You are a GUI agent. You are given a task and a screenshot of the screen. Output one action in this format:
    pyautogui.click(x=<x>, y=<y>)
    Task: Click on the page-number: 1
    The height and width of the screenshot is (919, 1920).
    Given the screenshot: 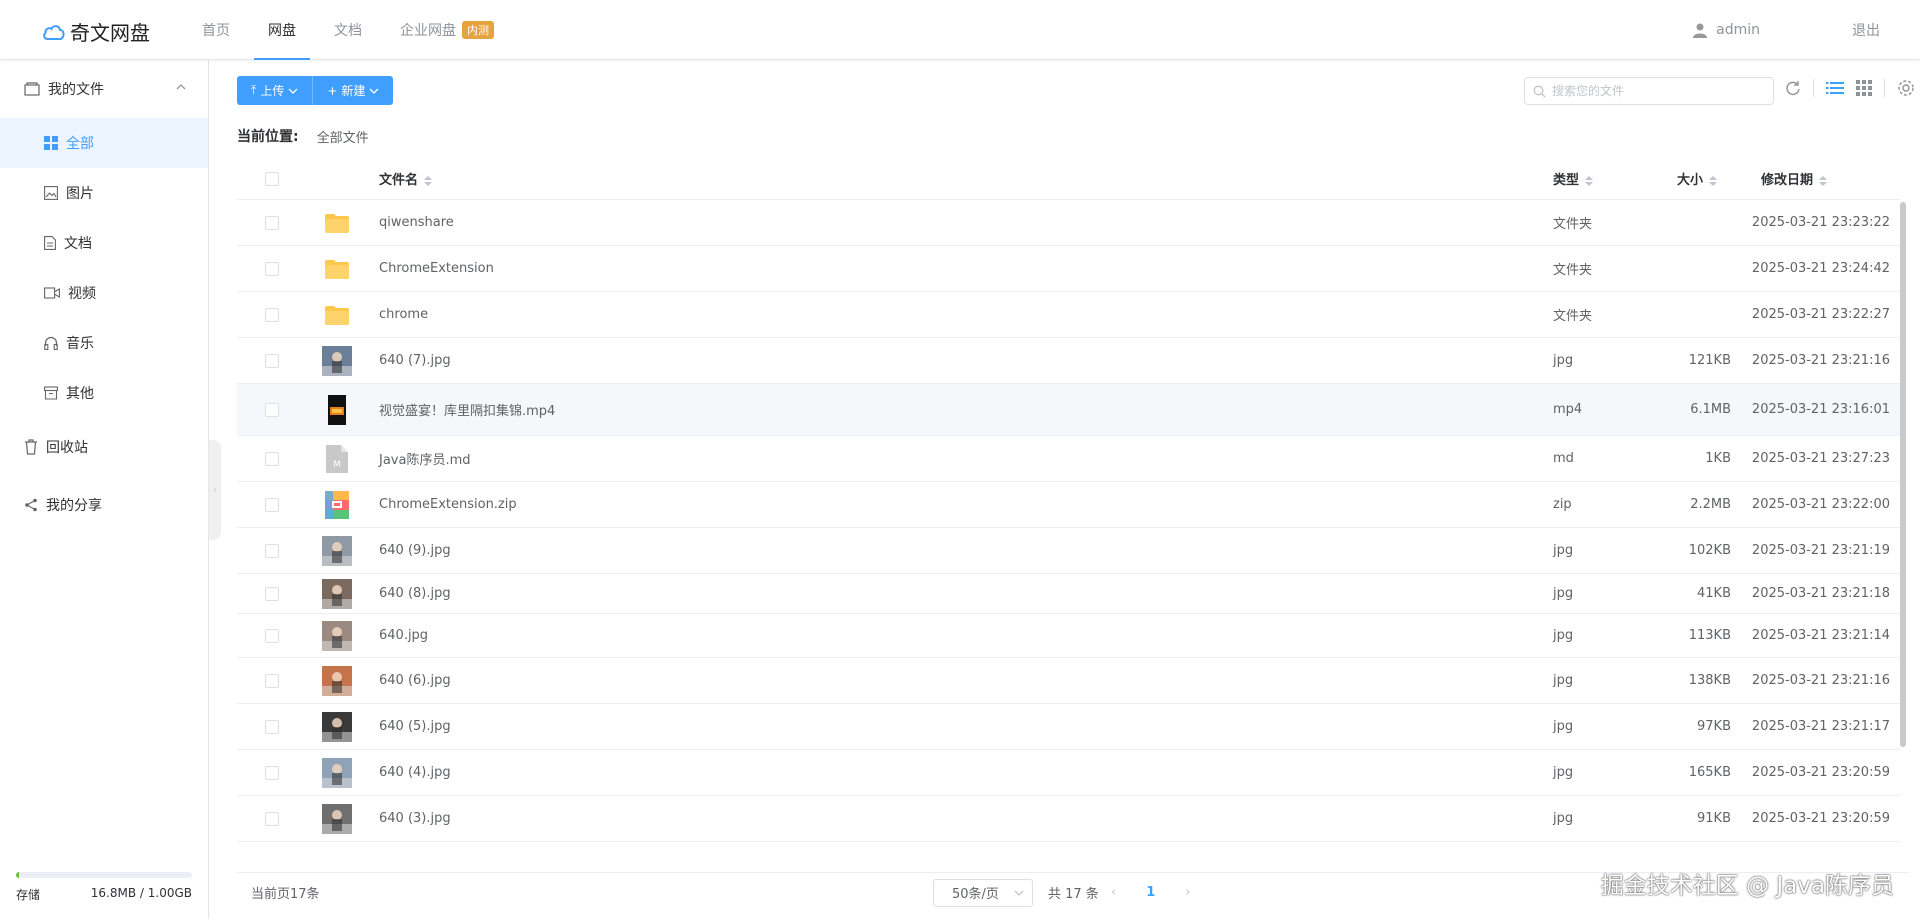 What is the action you would take?
    pyautogui.click(x=1150, y=892)
    